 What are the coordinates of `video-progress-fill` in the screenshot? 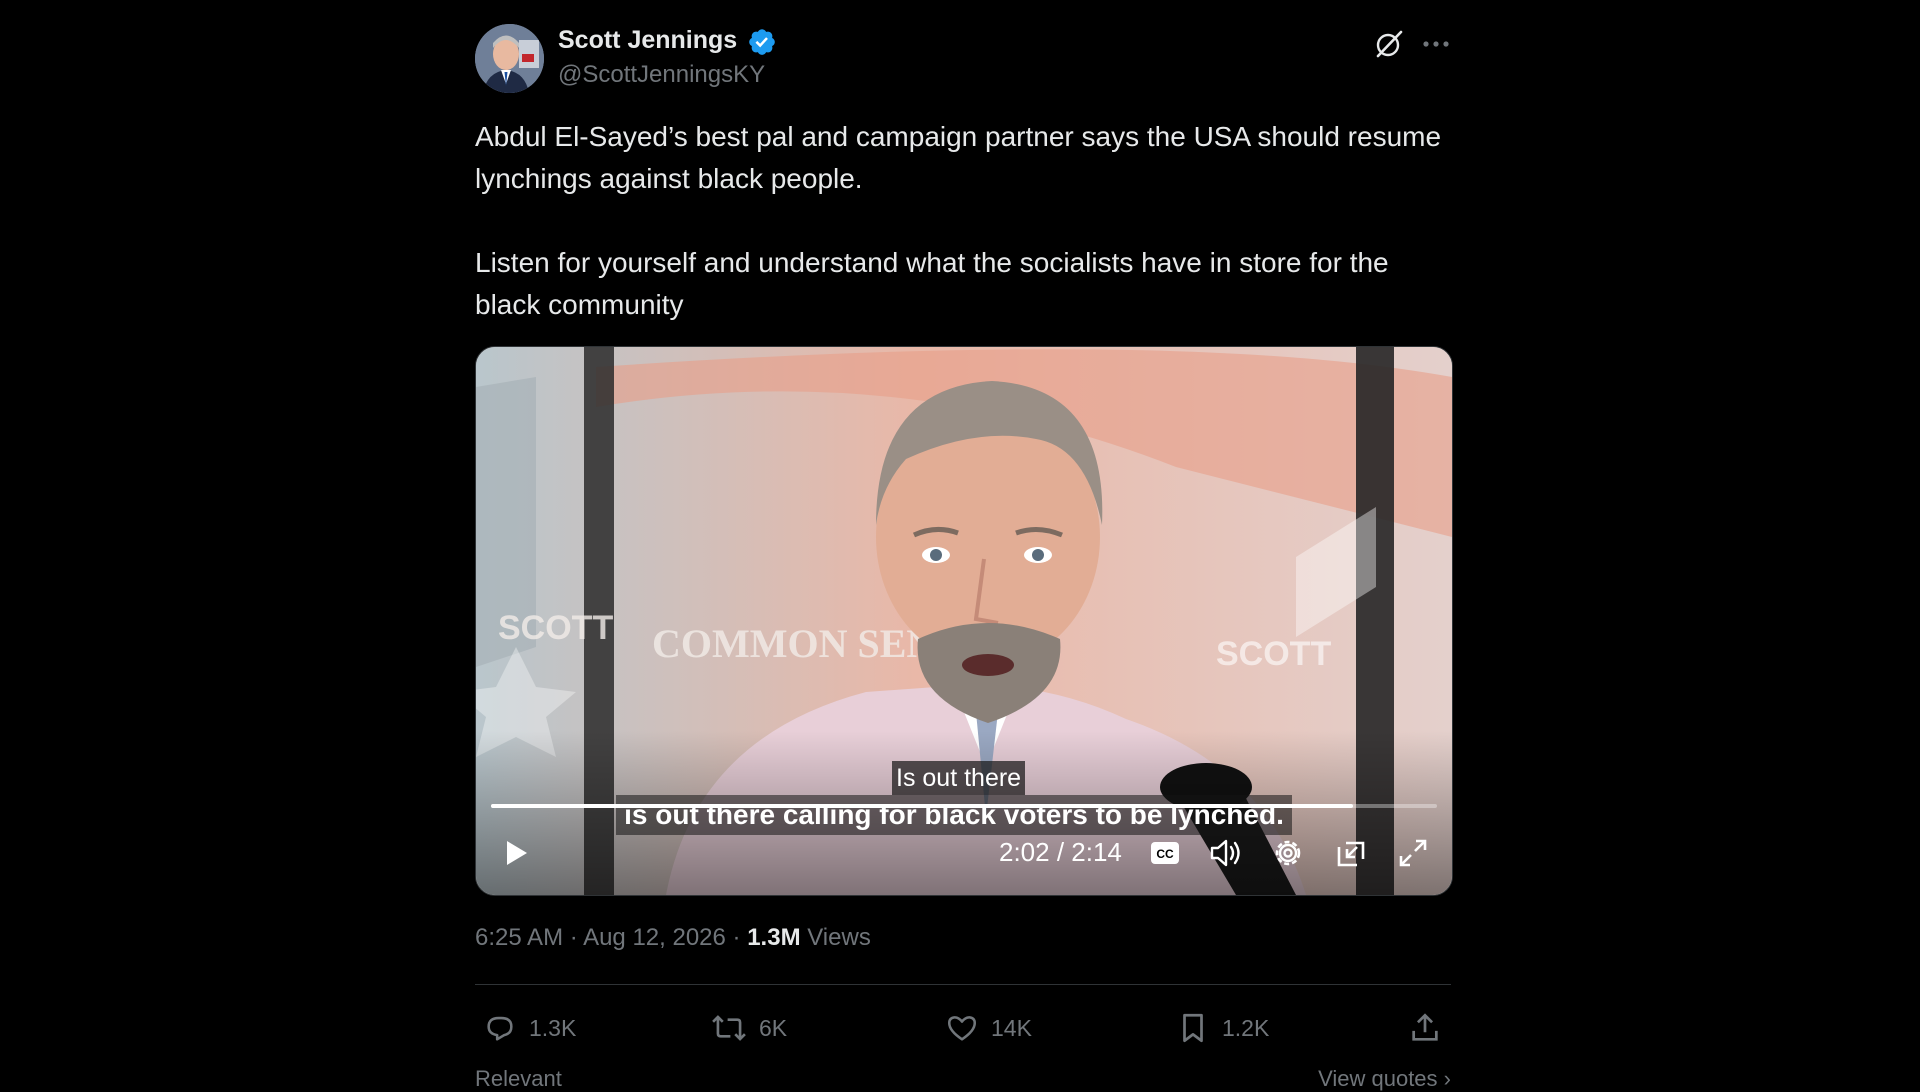 It's located at (922, 806).